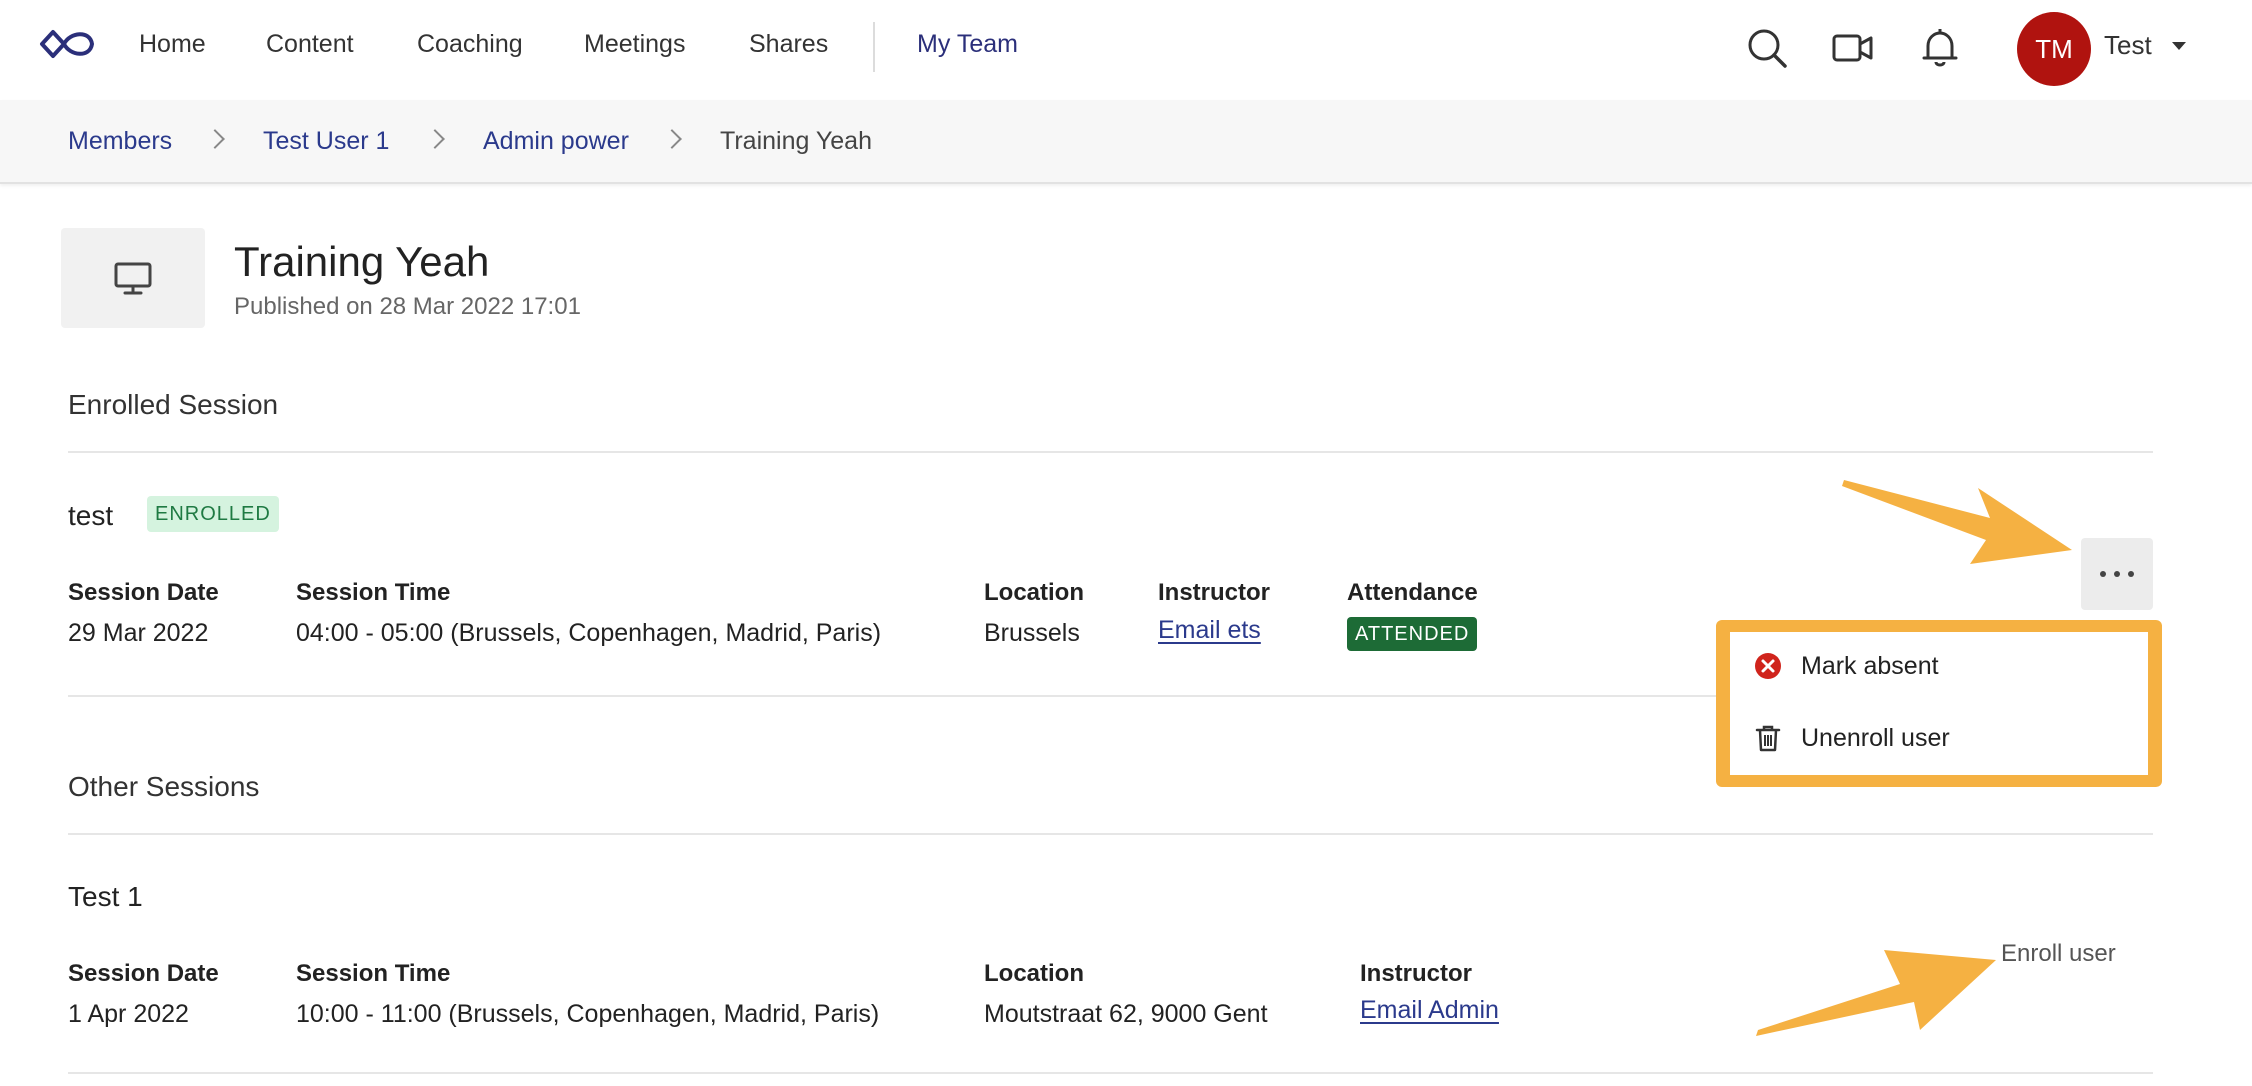  What do you see at coordinates (874, 47) in the screenshot?
I see `nav-divider` at bounding box center [874, 47].